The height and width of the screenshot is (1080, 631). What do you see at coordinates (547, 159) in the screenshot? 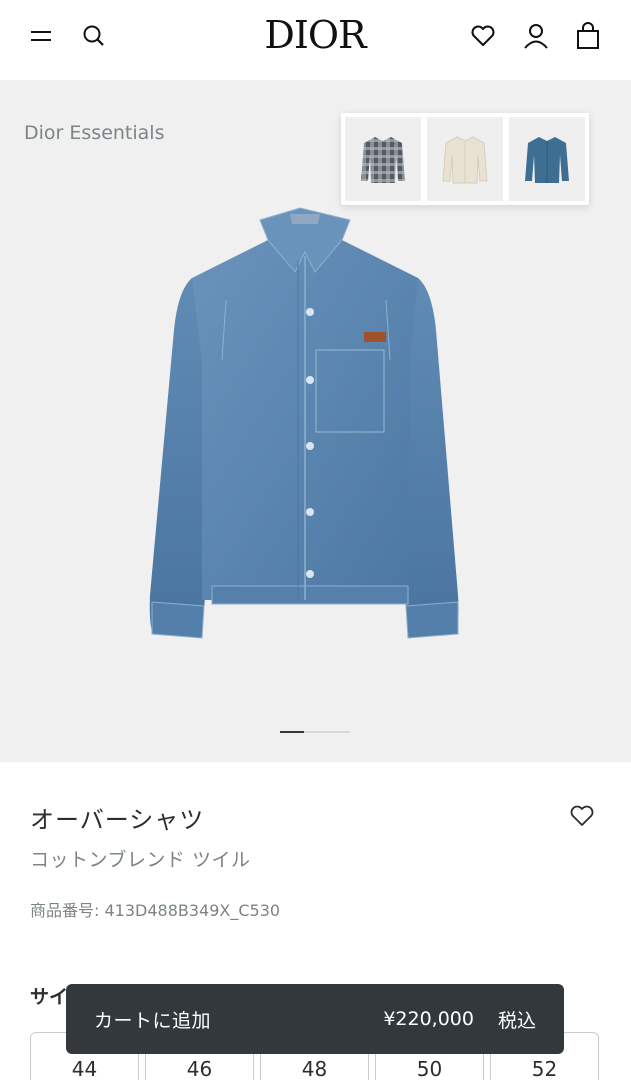
I see `swatch-blue-jacket` at bounding box center [547, 159].